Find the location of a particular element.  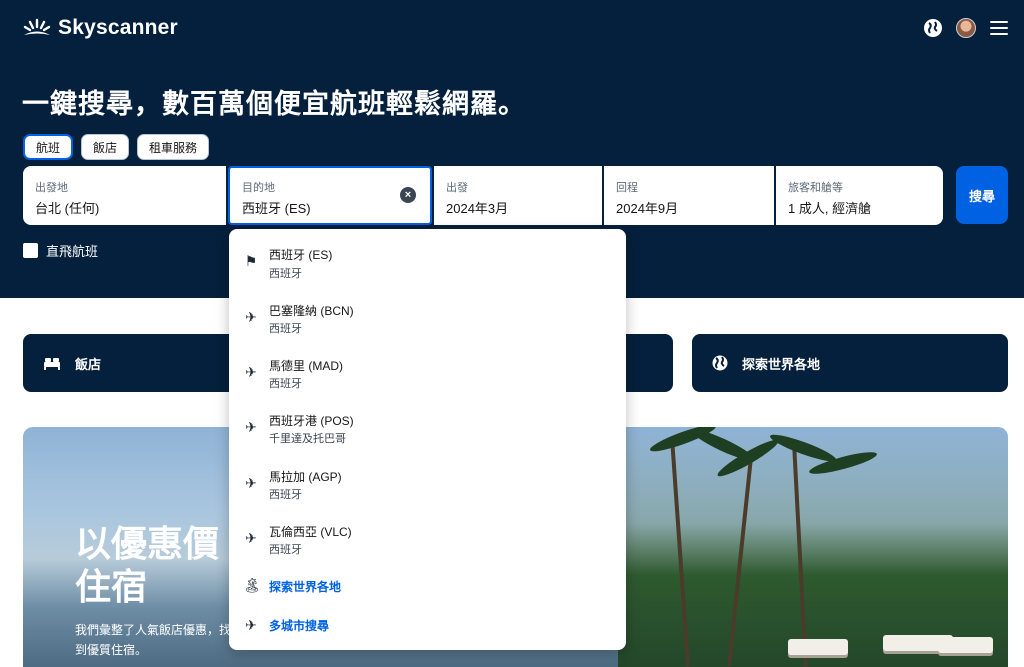

menu-icon is located at coordinates (999, 28).